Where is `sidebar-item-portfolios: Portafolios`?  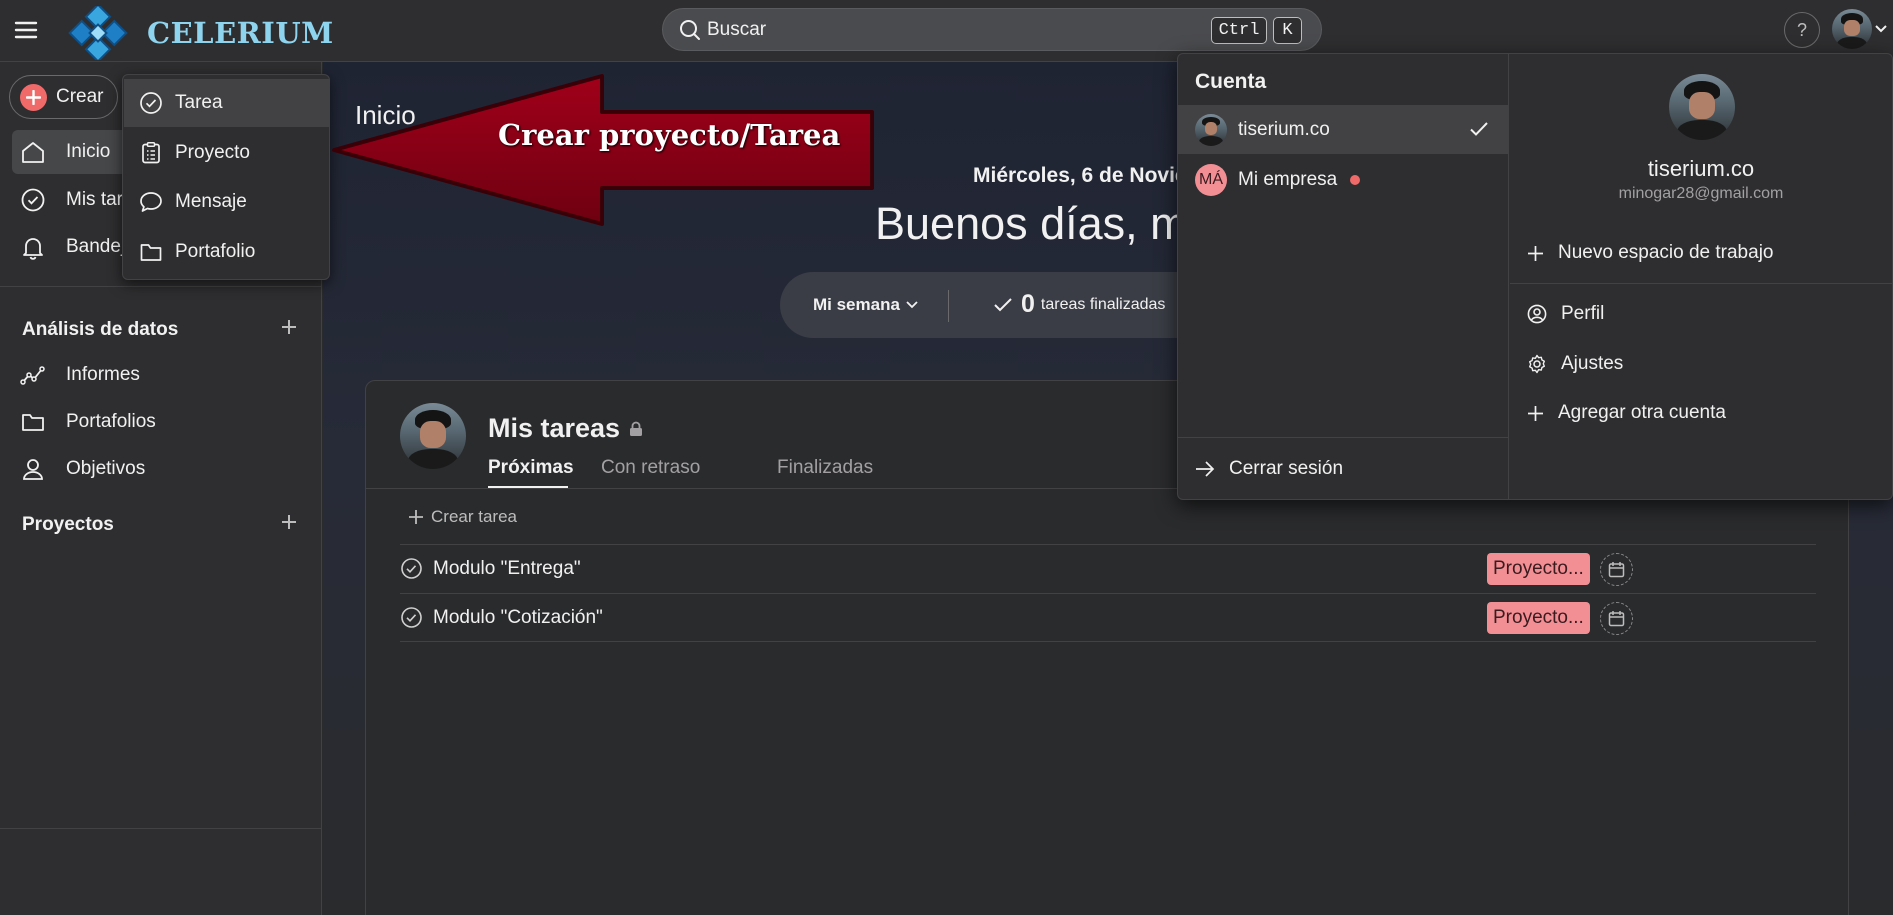 sidebar-item-portfolios: Portafolios is located at coordinates (162, 422).